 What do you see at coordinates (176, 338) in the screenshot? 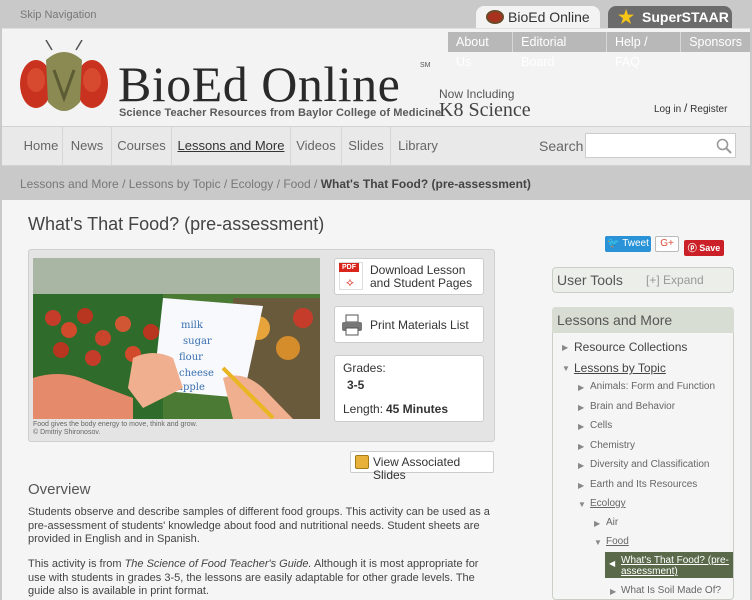
I see `lesson-photo: milk sugar flour cheese apple` at bounding box center [176, 338].